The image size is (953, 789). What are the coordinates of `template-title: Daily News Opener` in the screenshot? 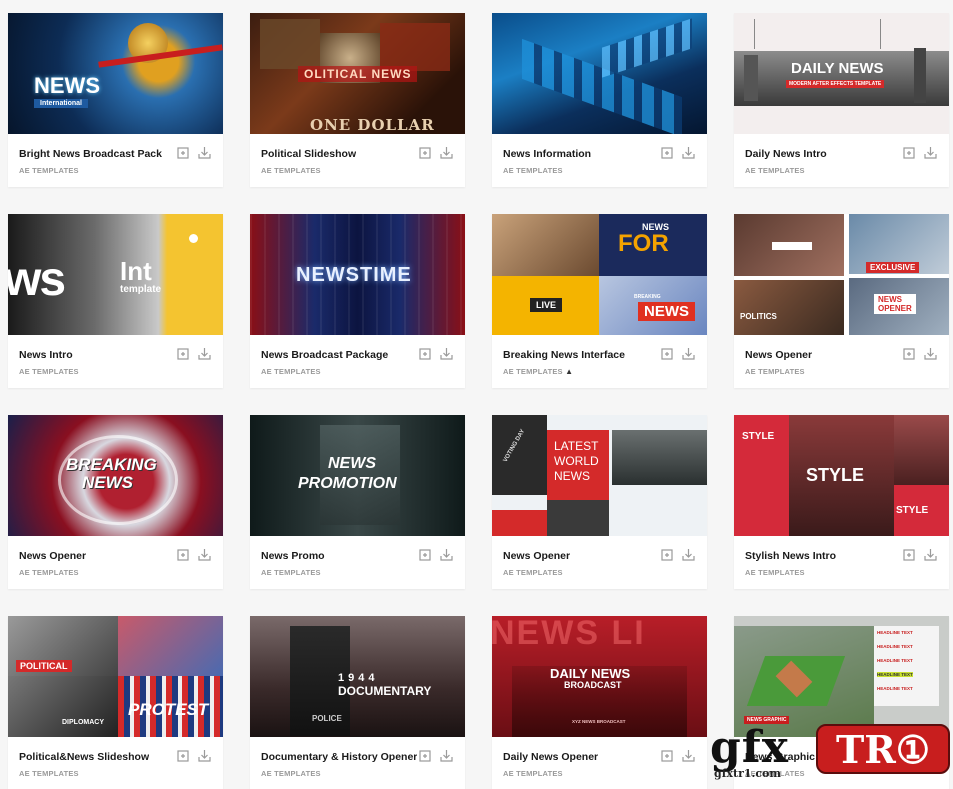 It's located at (550, 757).